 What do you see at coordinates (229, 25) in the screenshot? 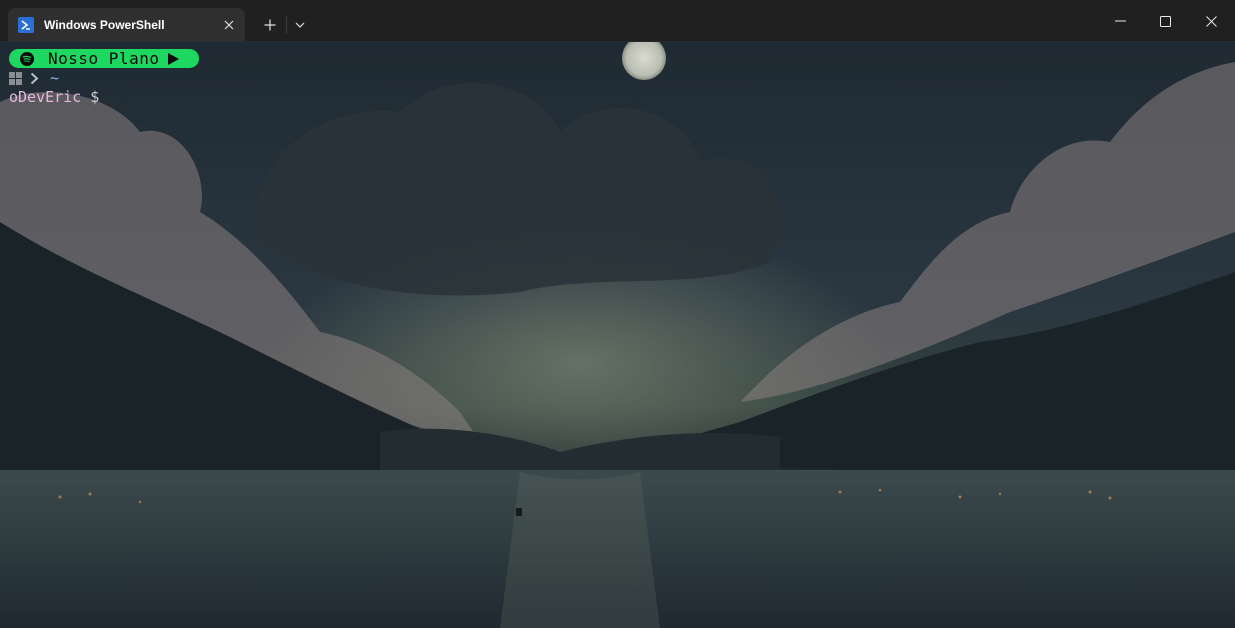
I see `close-tab-icon` at bounding box center [229, 25].